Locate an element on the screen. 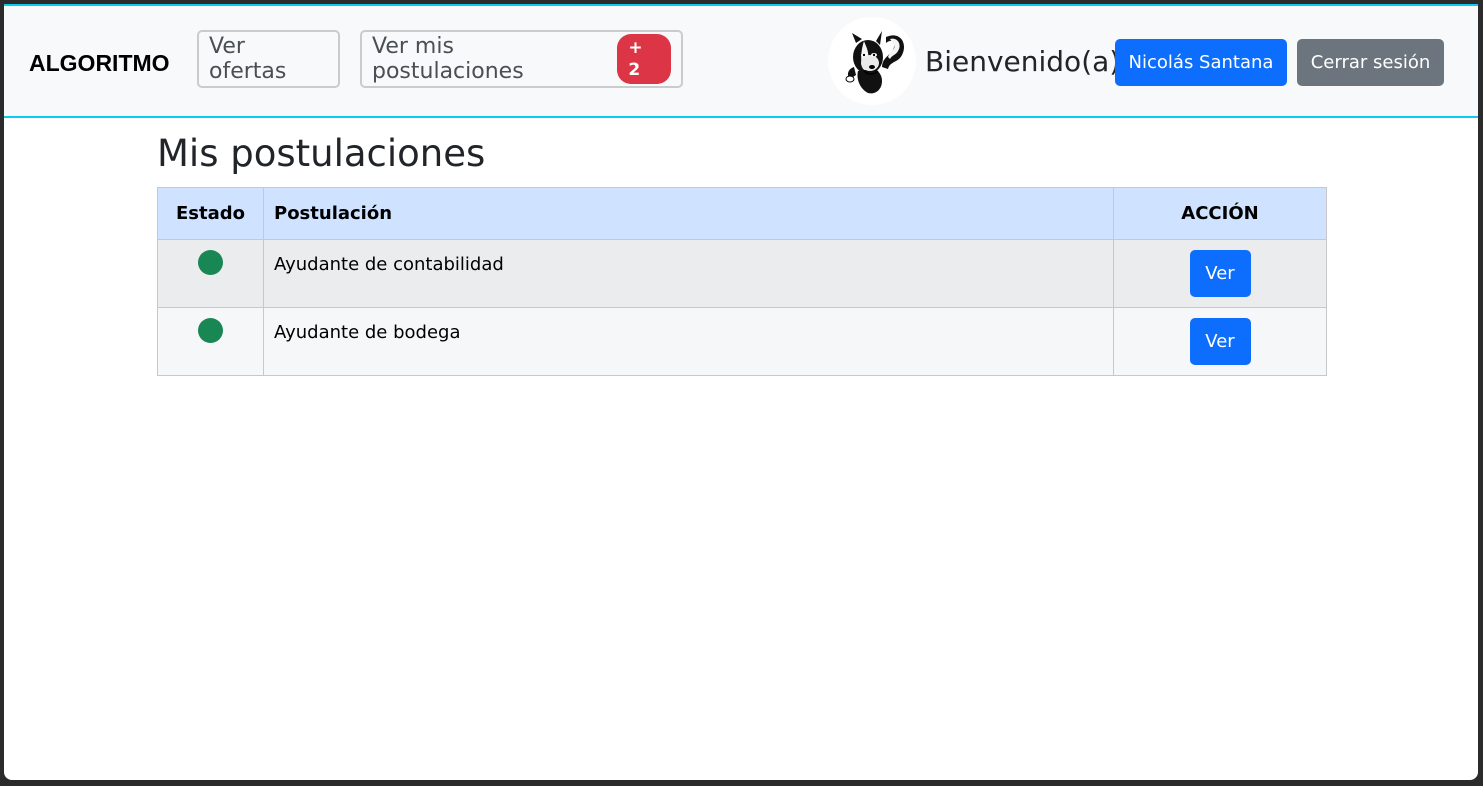  page-title: Mis postulaciones is located at coordinates (321, 153).